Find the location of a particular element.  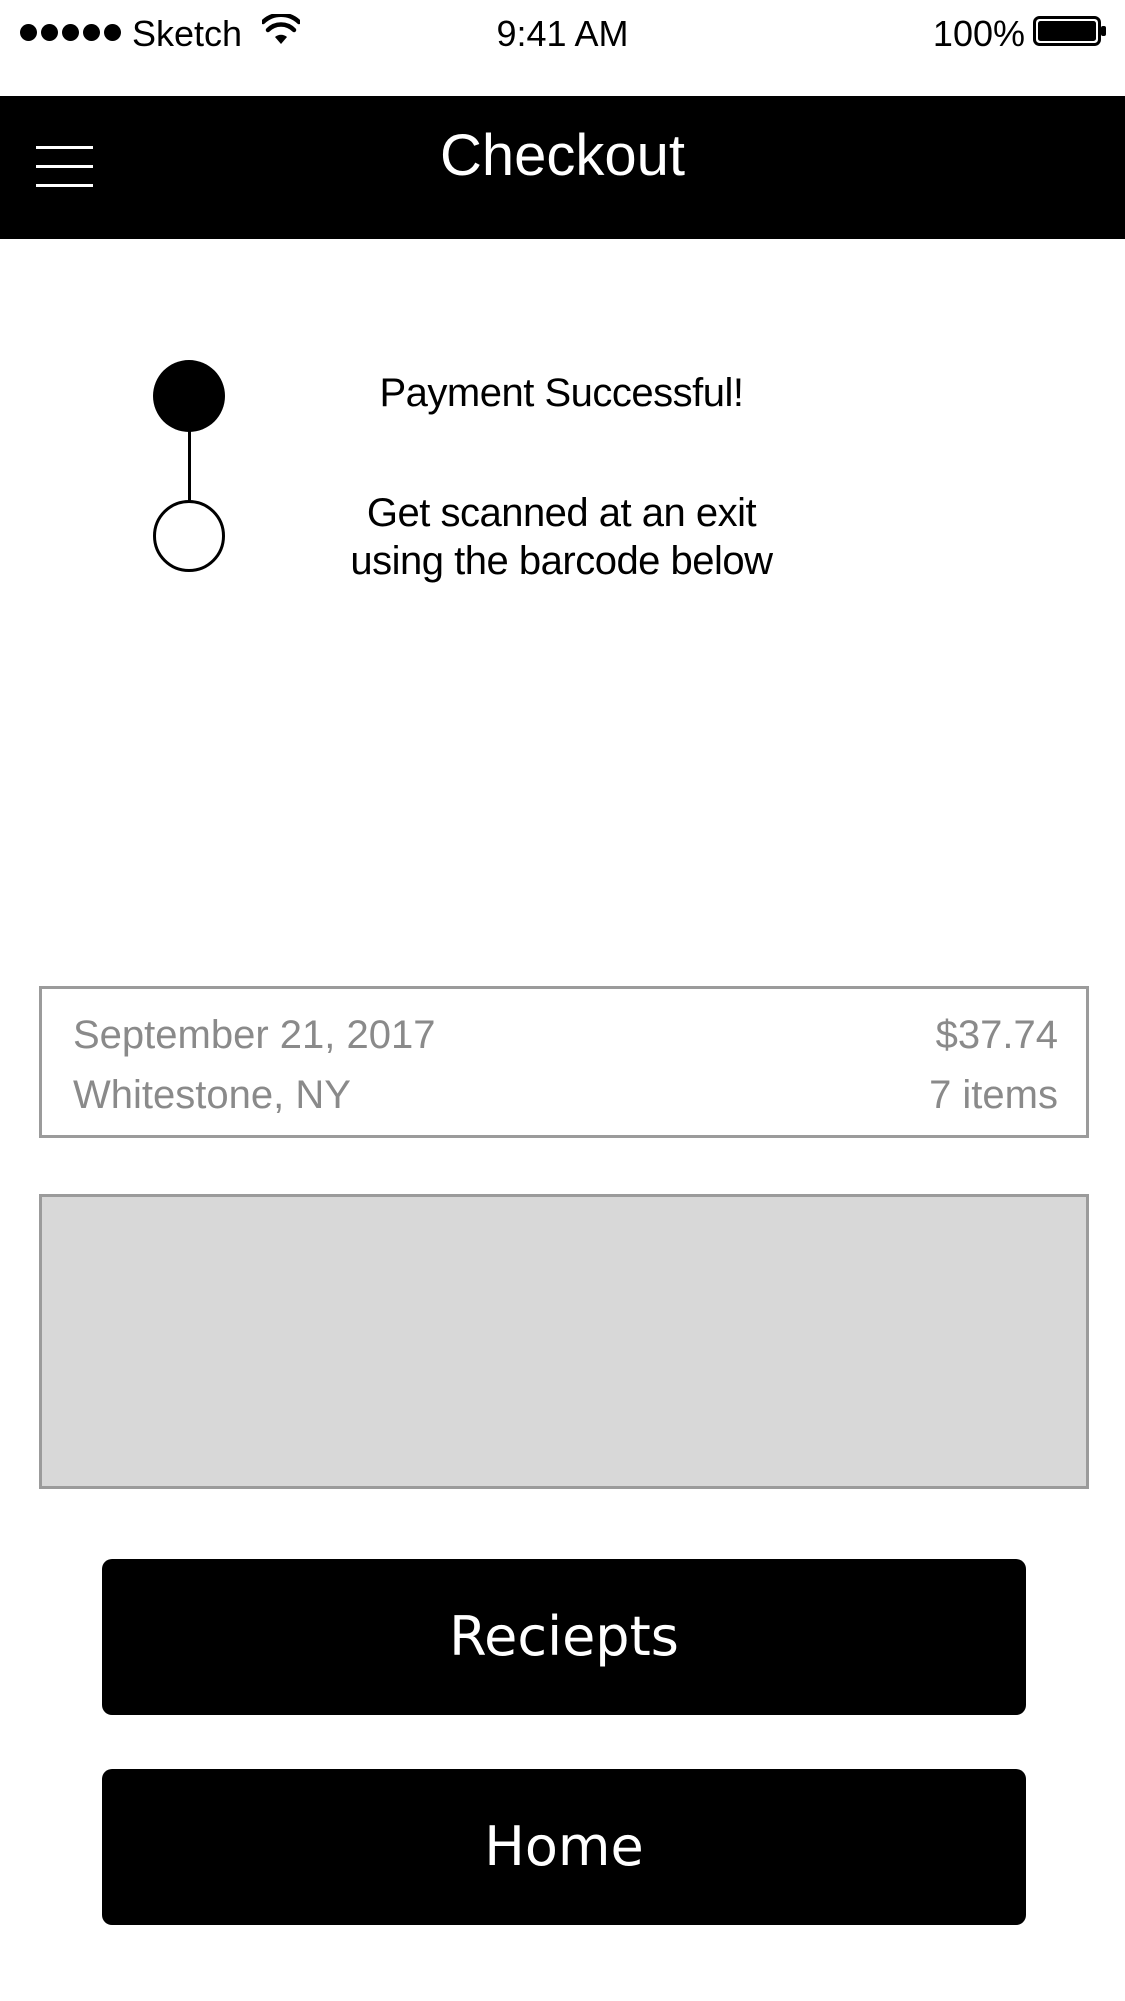

home-button: Home is located at coordinates (564, 1847).